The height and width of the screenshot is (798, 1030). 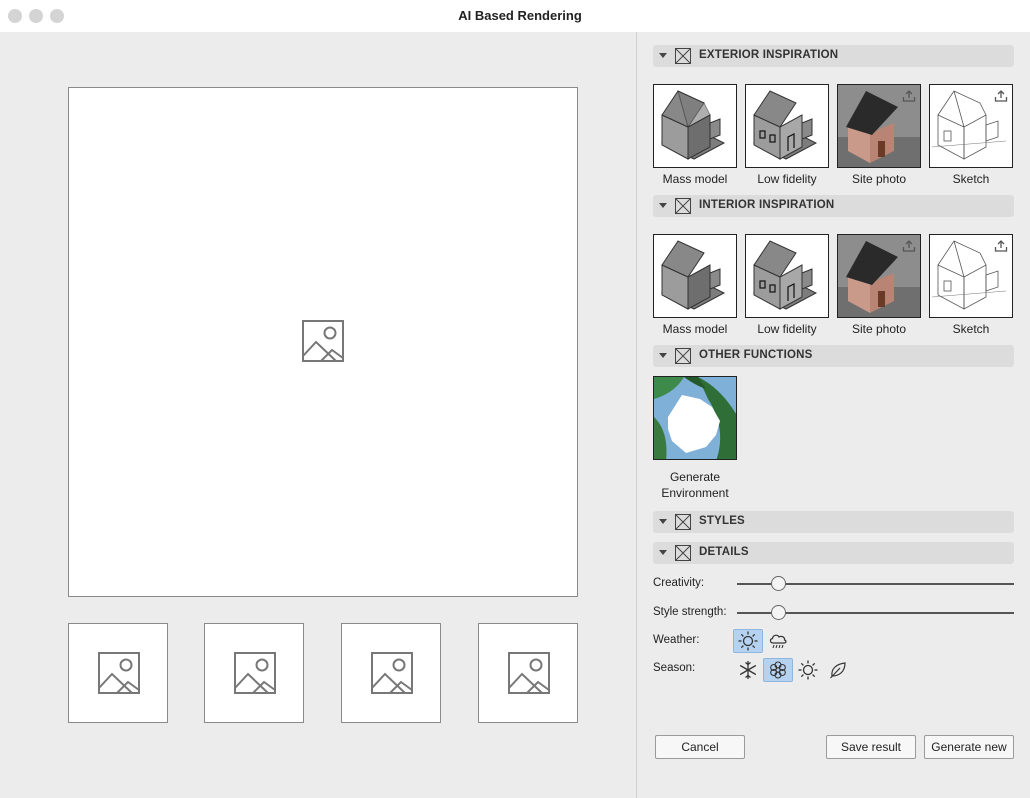 I want to click on season-spring-button, so click(x=778, y=670).